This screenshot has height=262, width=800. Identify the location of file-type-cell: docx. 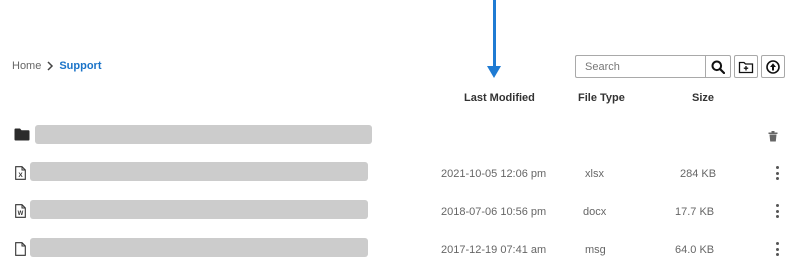
(595, 212).